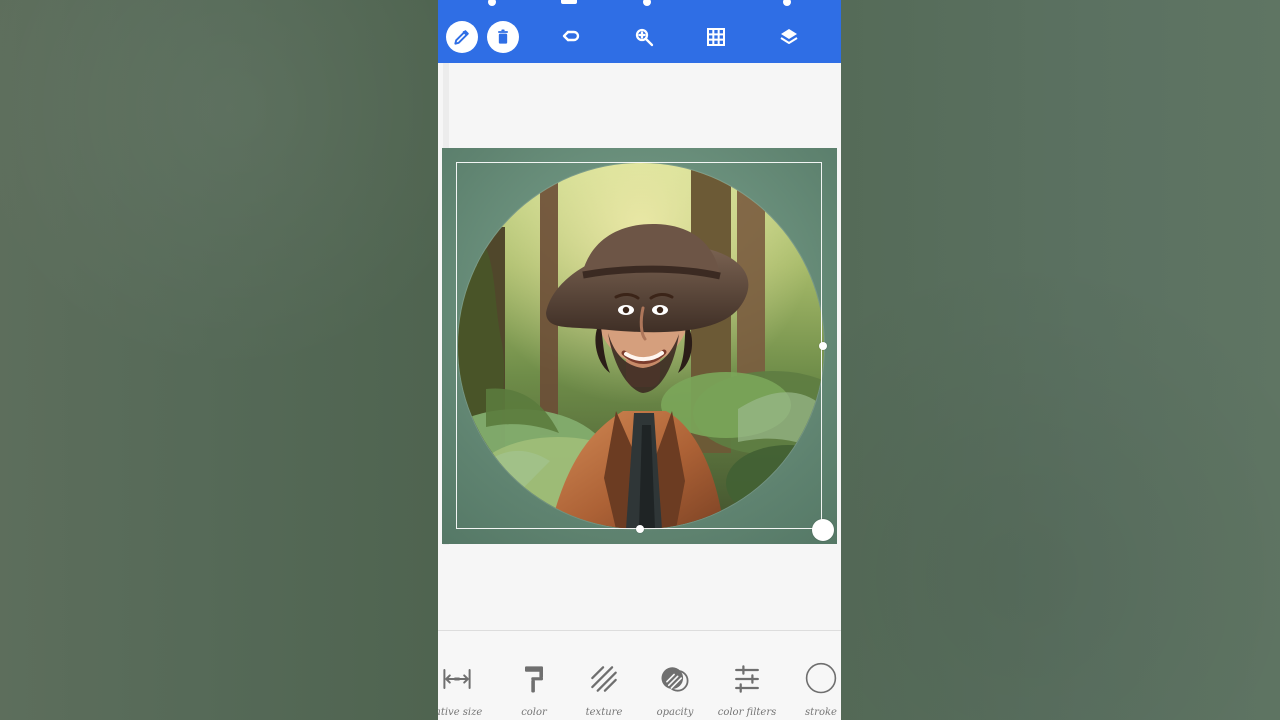 This screenshot has width=1280, height=720. I want to click on texture-icon, so click(604, 679).